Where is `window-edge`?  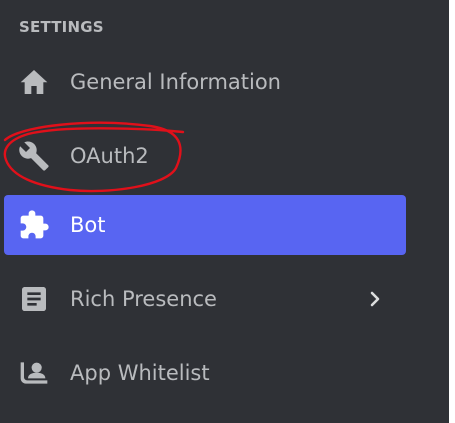 window-edge is located at coordinates (452, 211).